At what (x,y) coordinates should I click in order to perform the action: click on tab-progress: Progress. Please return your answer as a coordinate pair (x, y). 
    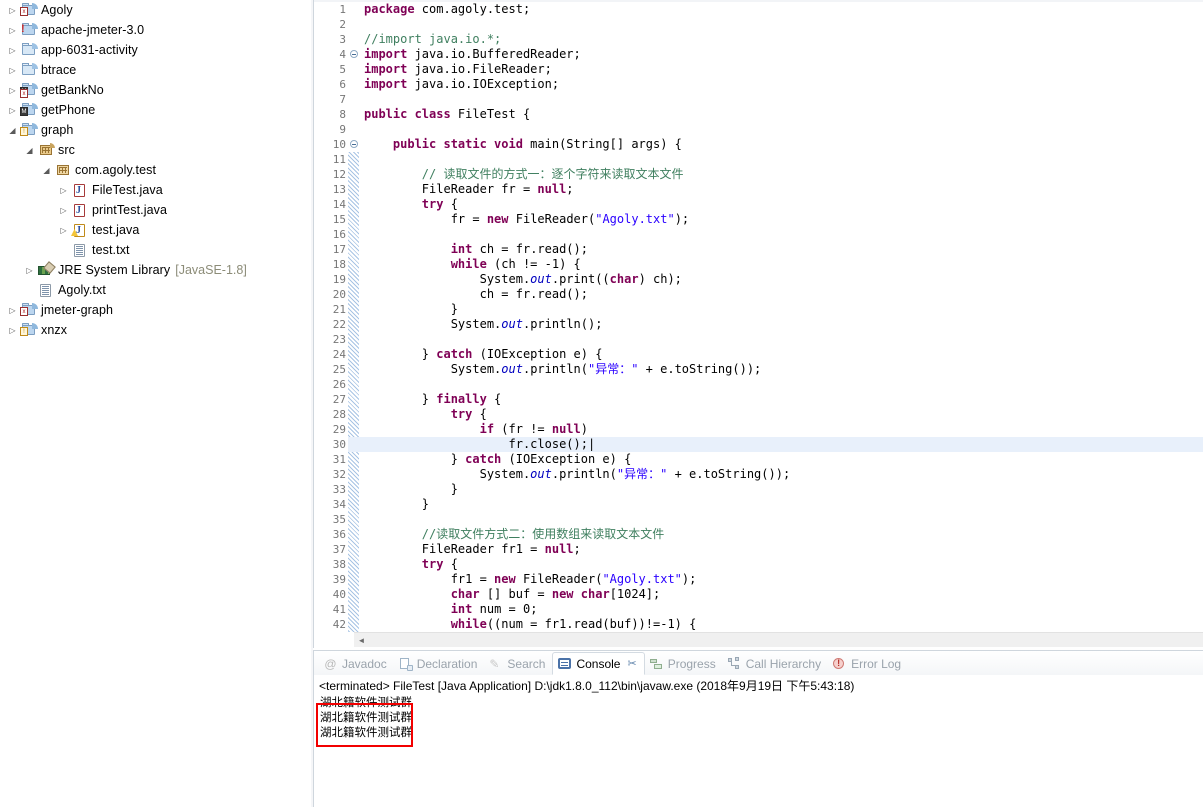
    Looking at the image, I should click on (684, 664).